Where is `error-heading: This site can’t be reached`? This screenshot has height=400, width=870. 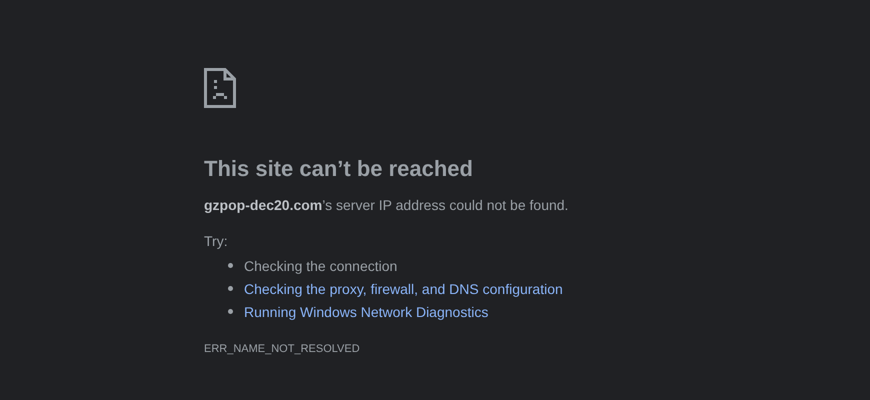 error-heading: This site can’t be reached is located at coordinates (338, 169).